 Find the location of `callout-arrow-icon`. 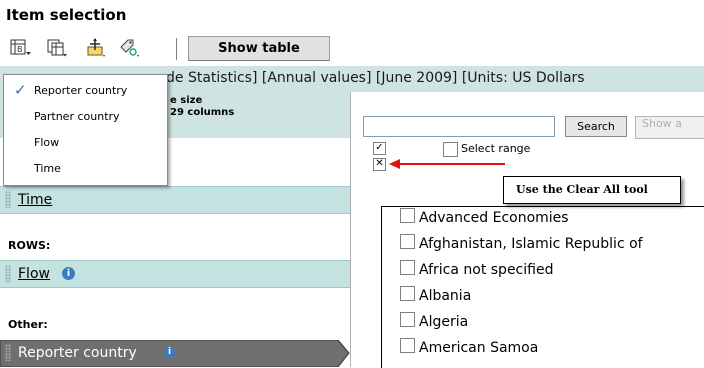

callout-arrow-icon is located at coordinates (447, 164).